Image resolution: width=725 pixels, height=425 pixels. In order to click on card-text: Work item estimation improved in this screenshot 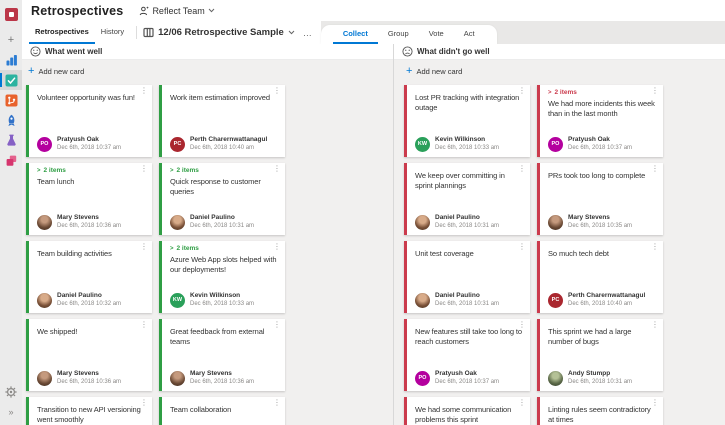, I will do `click(220, 97)`.